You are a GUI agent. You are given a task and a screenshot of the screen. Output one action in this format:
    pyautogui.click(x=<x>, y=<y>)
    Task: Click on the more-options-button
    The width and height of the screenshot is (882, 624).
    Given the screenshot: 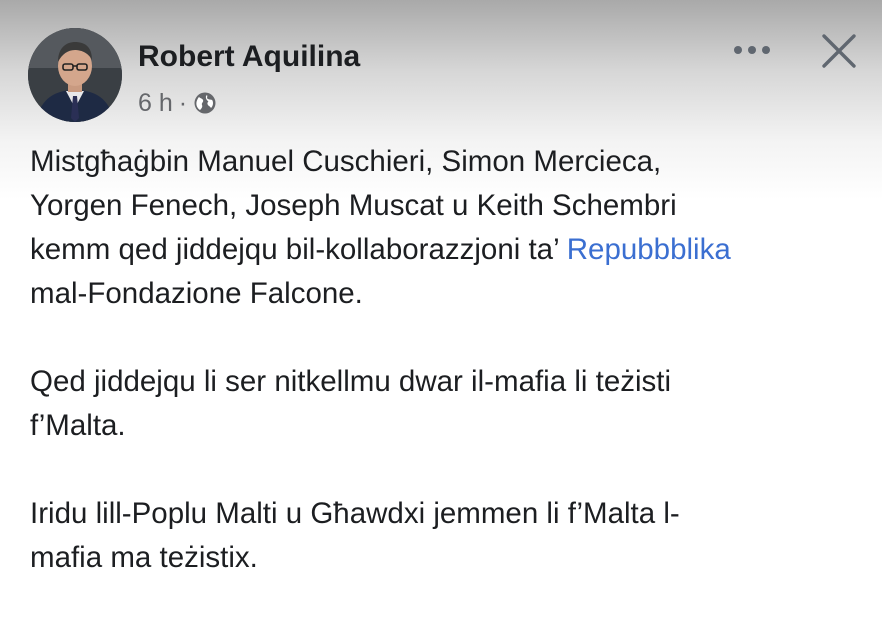 What is the action you would take?
    pyautogui.click(x=752, y=50)
    